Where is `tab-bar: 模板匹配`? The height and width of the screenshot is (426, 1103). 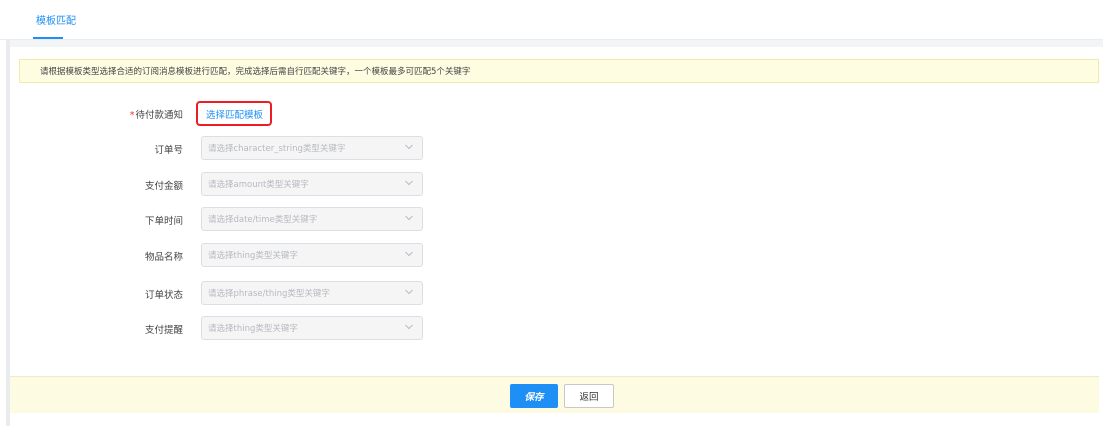 tab-bar: 模板匹配 is located at coordinates (551, 20).